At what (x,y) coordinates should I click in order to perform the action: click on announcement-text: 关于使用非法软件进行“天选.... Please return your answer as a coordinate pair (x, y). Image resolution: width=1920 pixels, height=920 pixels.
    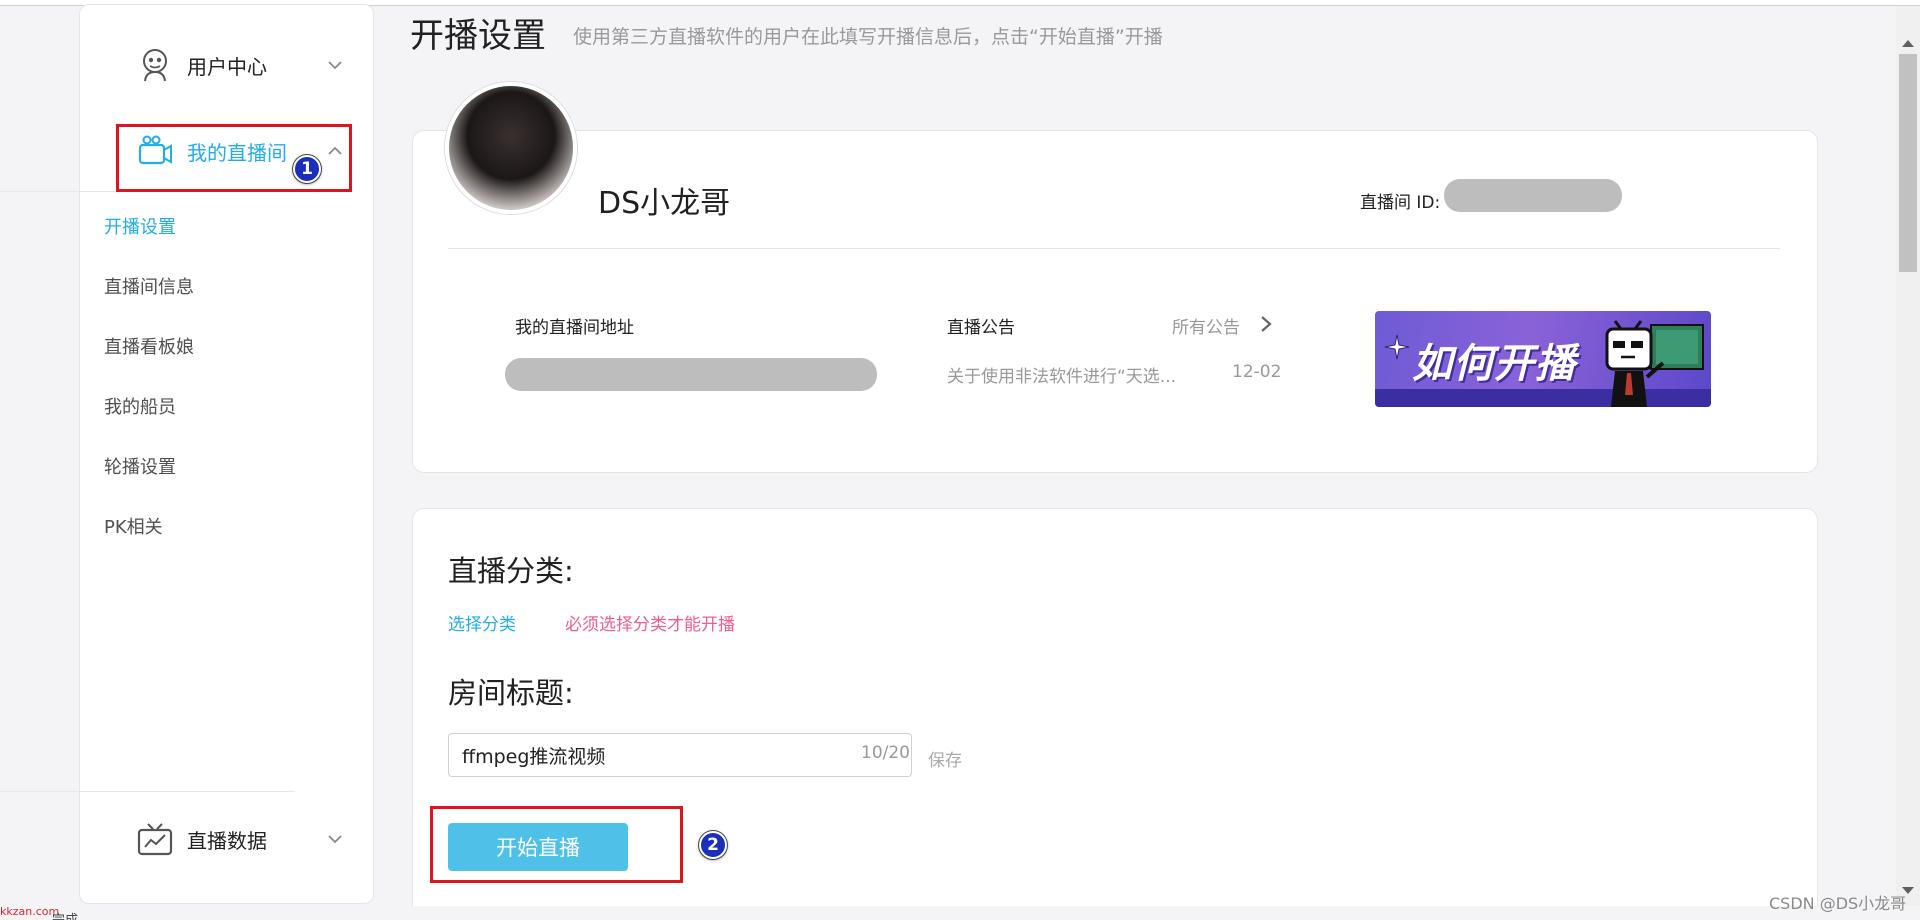
    Looking at the image, I should click on (1061, 374).